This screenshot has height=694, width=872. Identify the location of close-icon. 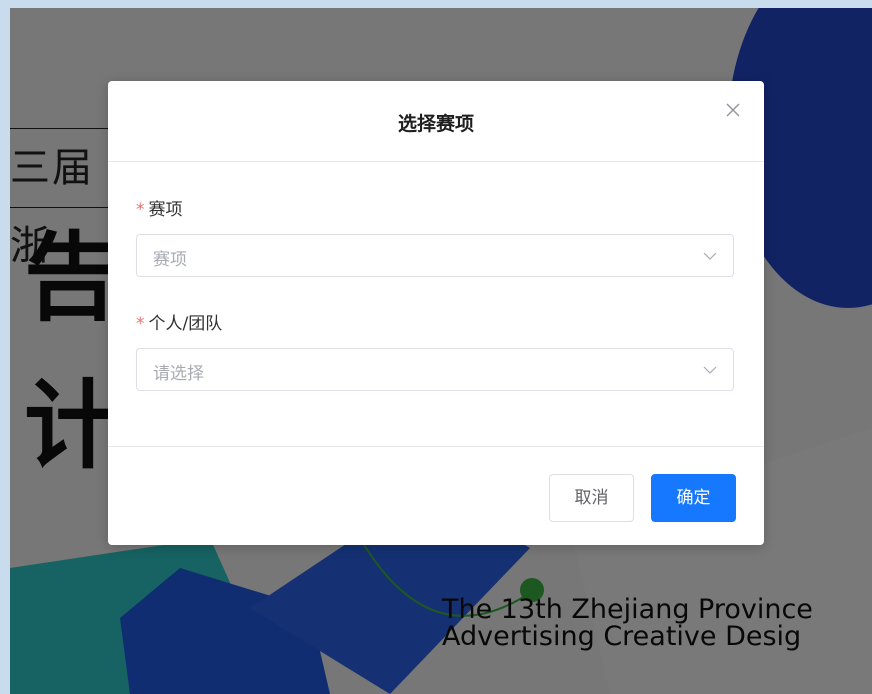
(733, 110).